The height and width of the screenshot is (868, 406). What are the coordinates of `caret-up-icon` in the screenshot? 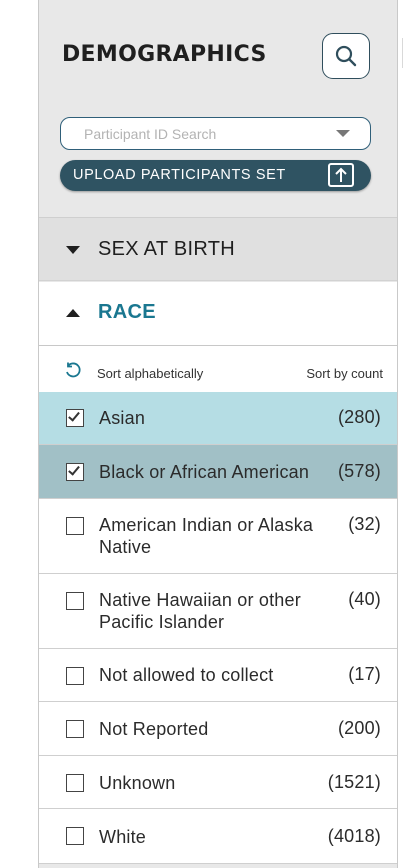 It's located at (73, 313).